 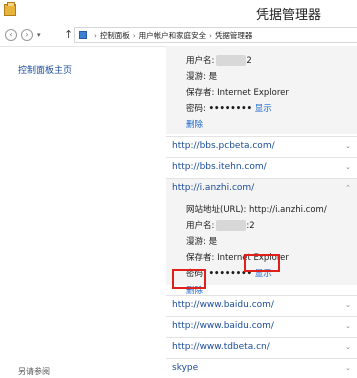 I want to click on credential-row: http://www.tdbeta.cn/ ⌄, so click(x=261, y=347).